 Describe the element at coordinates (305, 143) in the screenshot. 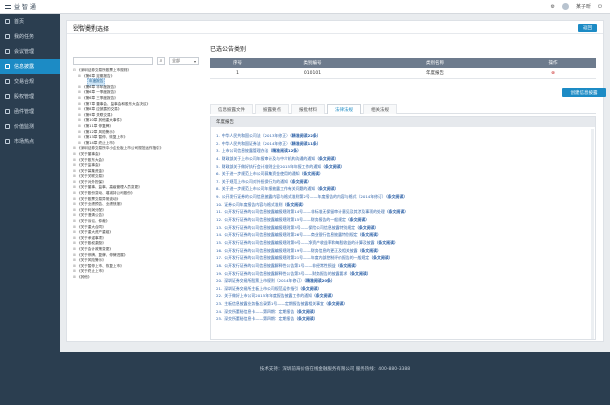

I see `read-tag: （精准阅读11条）` at that location.